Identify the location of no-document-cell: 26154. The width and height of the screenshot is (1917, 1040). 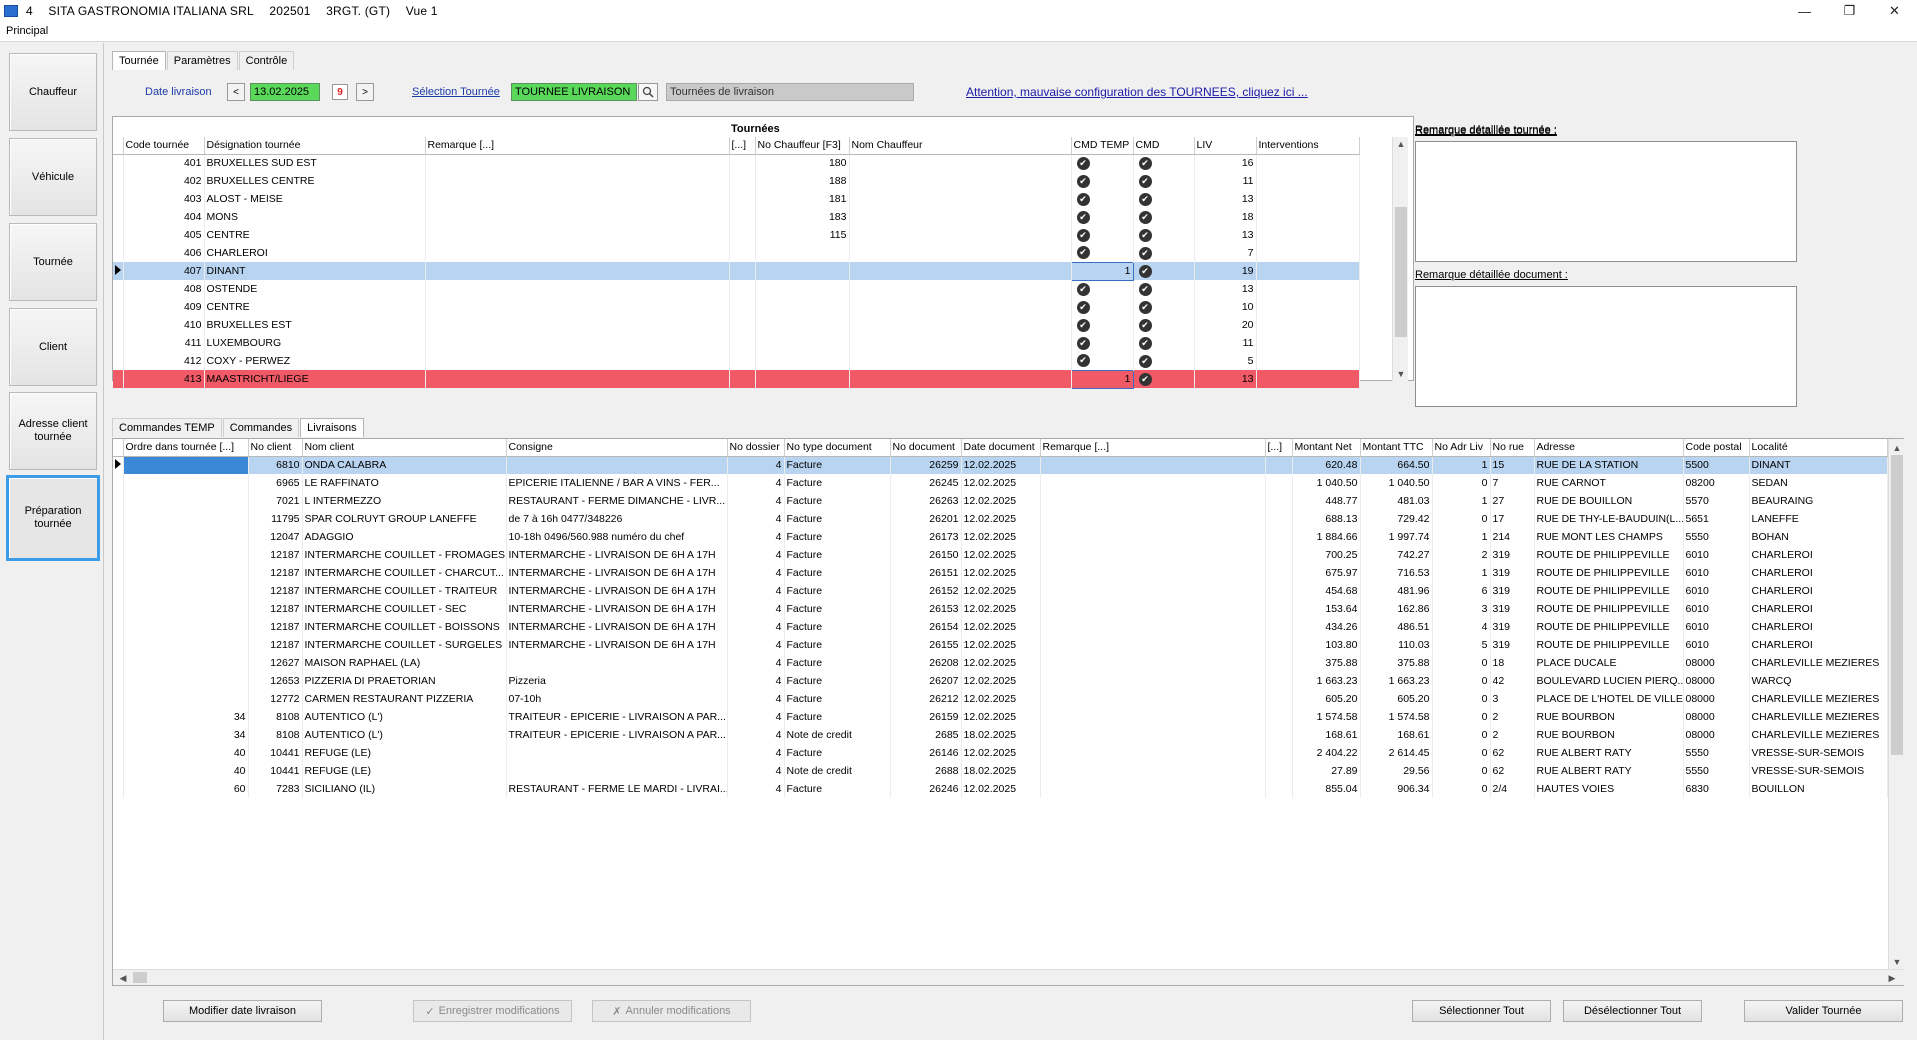
(926, 627).